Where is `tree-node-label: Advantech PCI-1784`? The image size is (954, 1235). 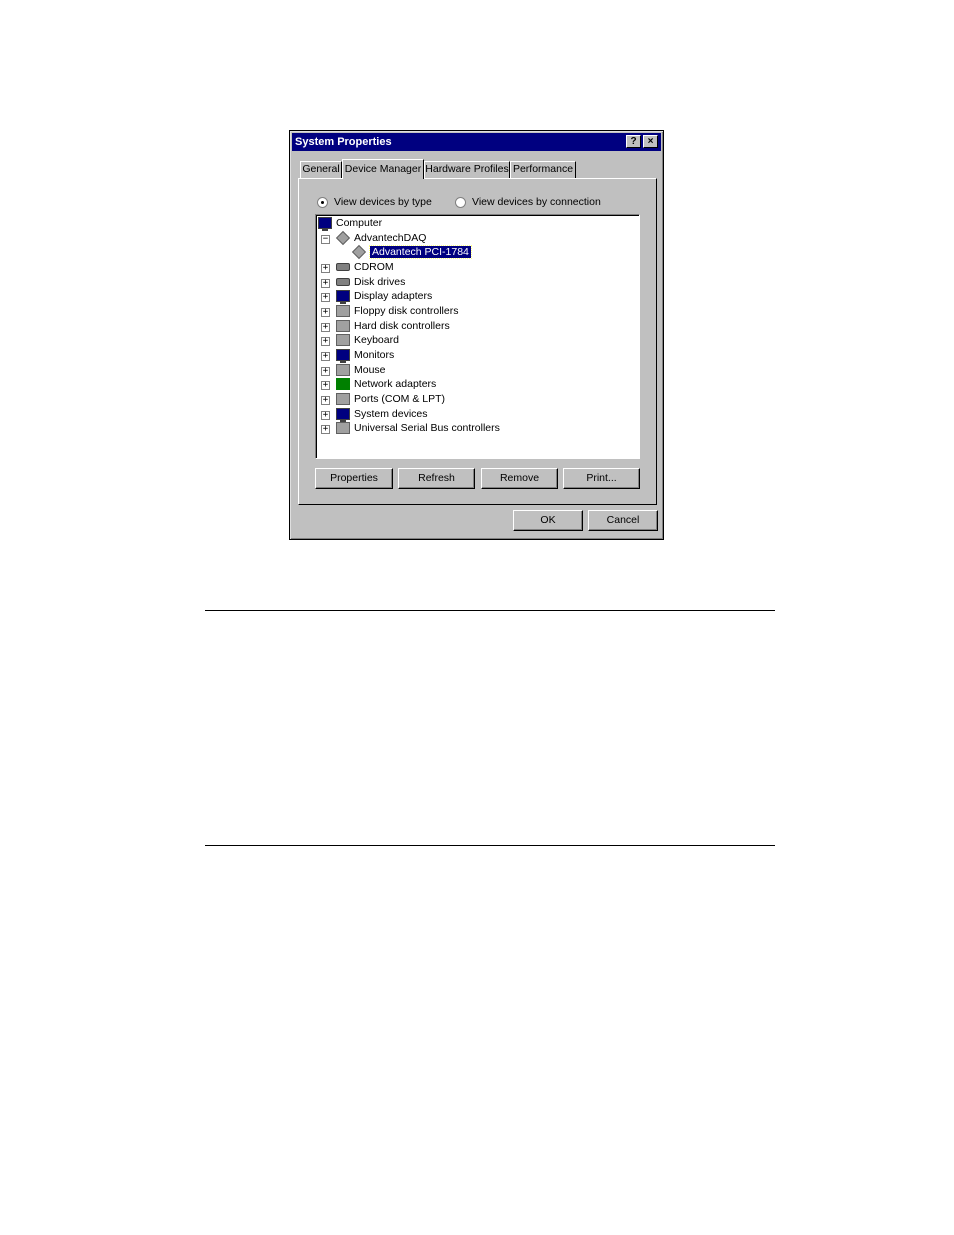
tree-node-label: Advantech PCI-1784 is located at coordinates (420, 252).